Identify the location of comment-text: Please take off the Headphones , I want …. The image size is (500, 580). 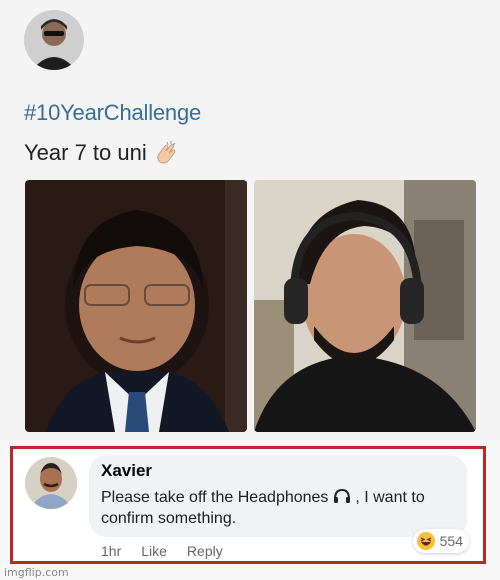
(279, 508).